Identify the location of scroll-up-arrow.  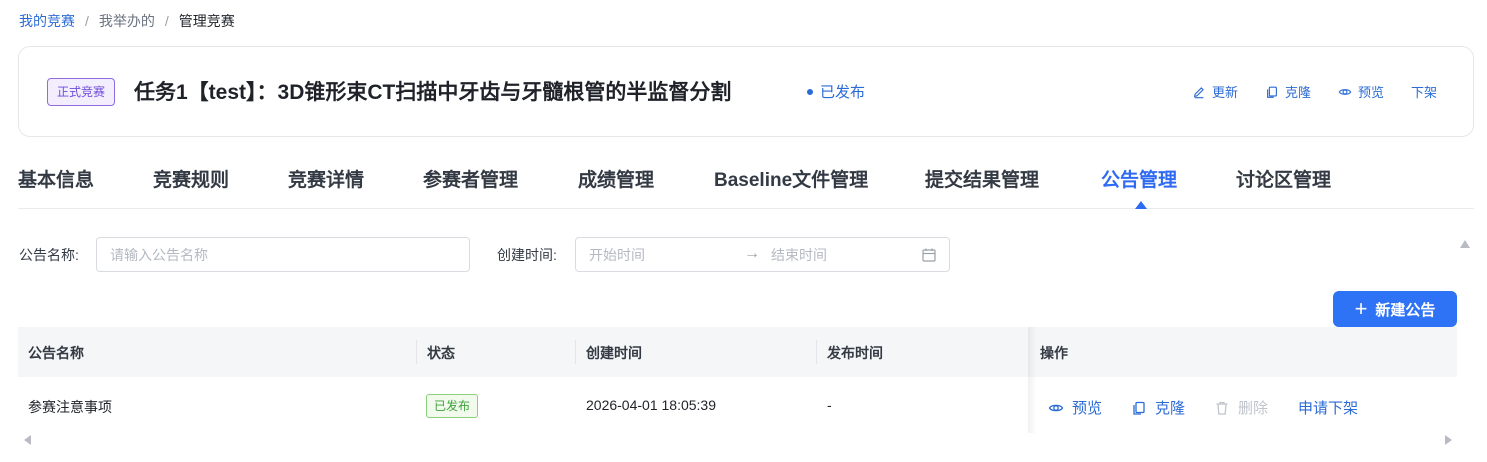
(1465, 244).